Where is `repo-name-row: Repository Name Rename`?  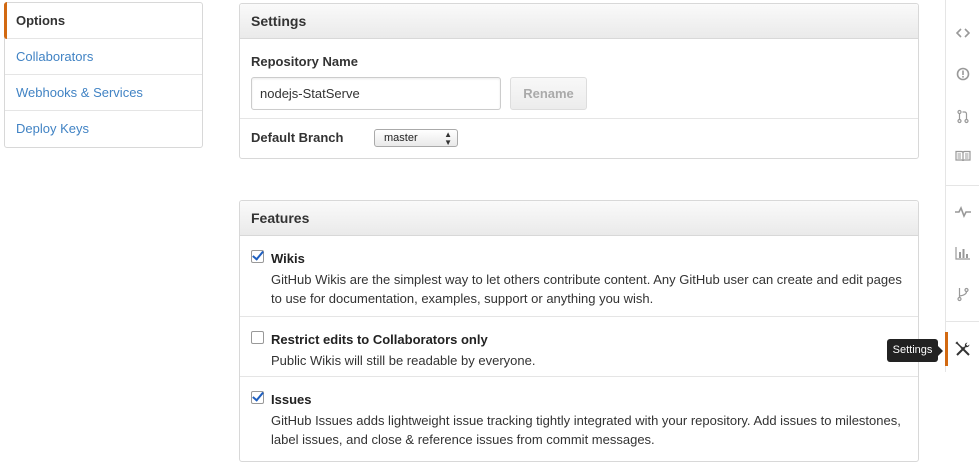
repo-name-row: Repository Name Rename is located at coordinates (579, 79).